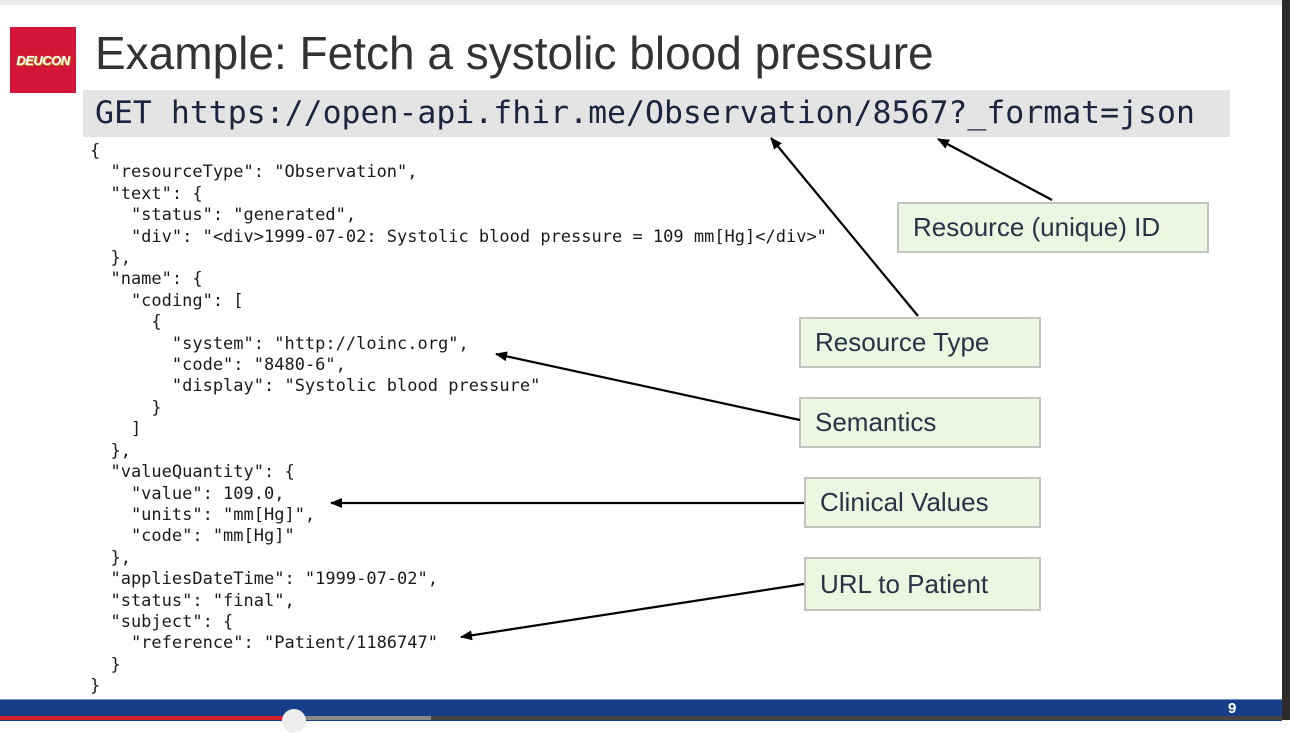 This screenshot has width=1290, height=733. I want to click on arrow-url-to-patient, so click(632, 611).